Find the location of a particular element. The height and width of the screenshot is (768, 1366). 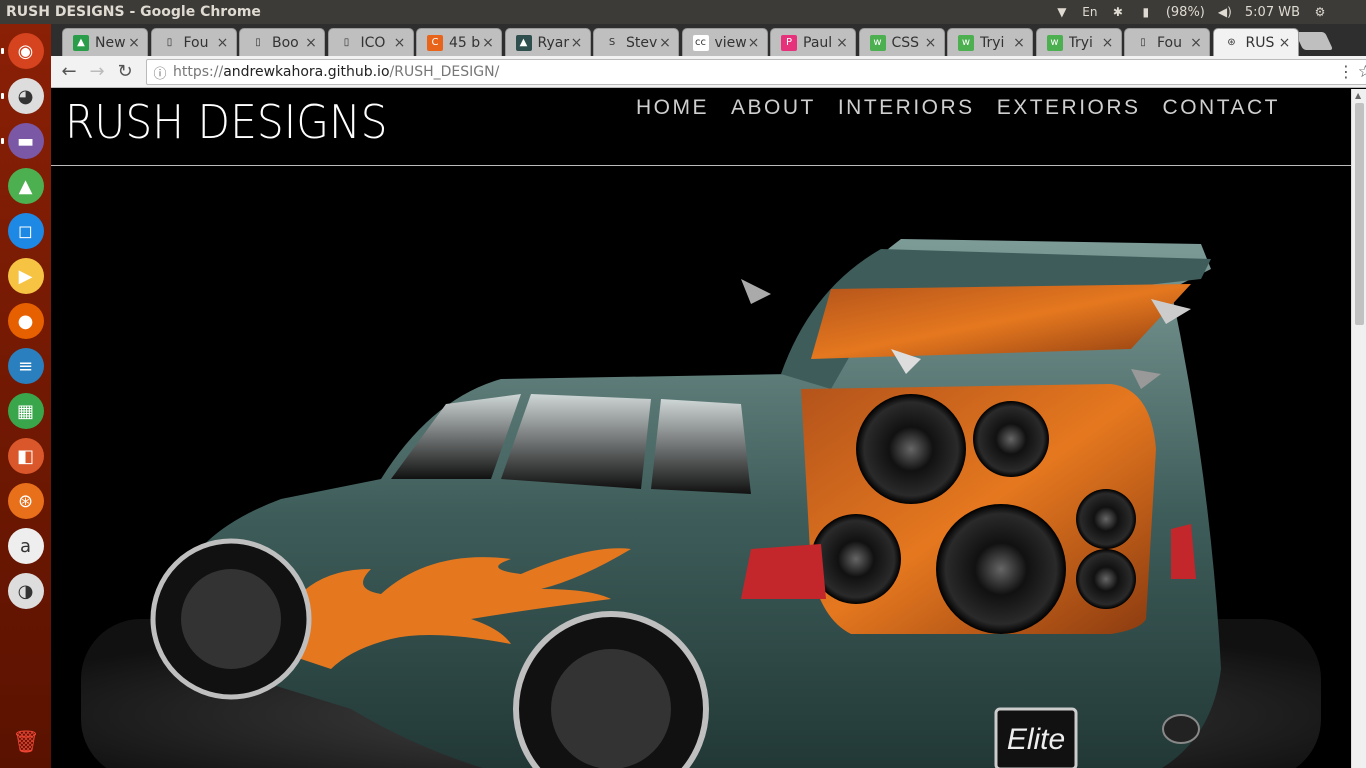

tab-label: RUS is located at coordinates (1260, 42).